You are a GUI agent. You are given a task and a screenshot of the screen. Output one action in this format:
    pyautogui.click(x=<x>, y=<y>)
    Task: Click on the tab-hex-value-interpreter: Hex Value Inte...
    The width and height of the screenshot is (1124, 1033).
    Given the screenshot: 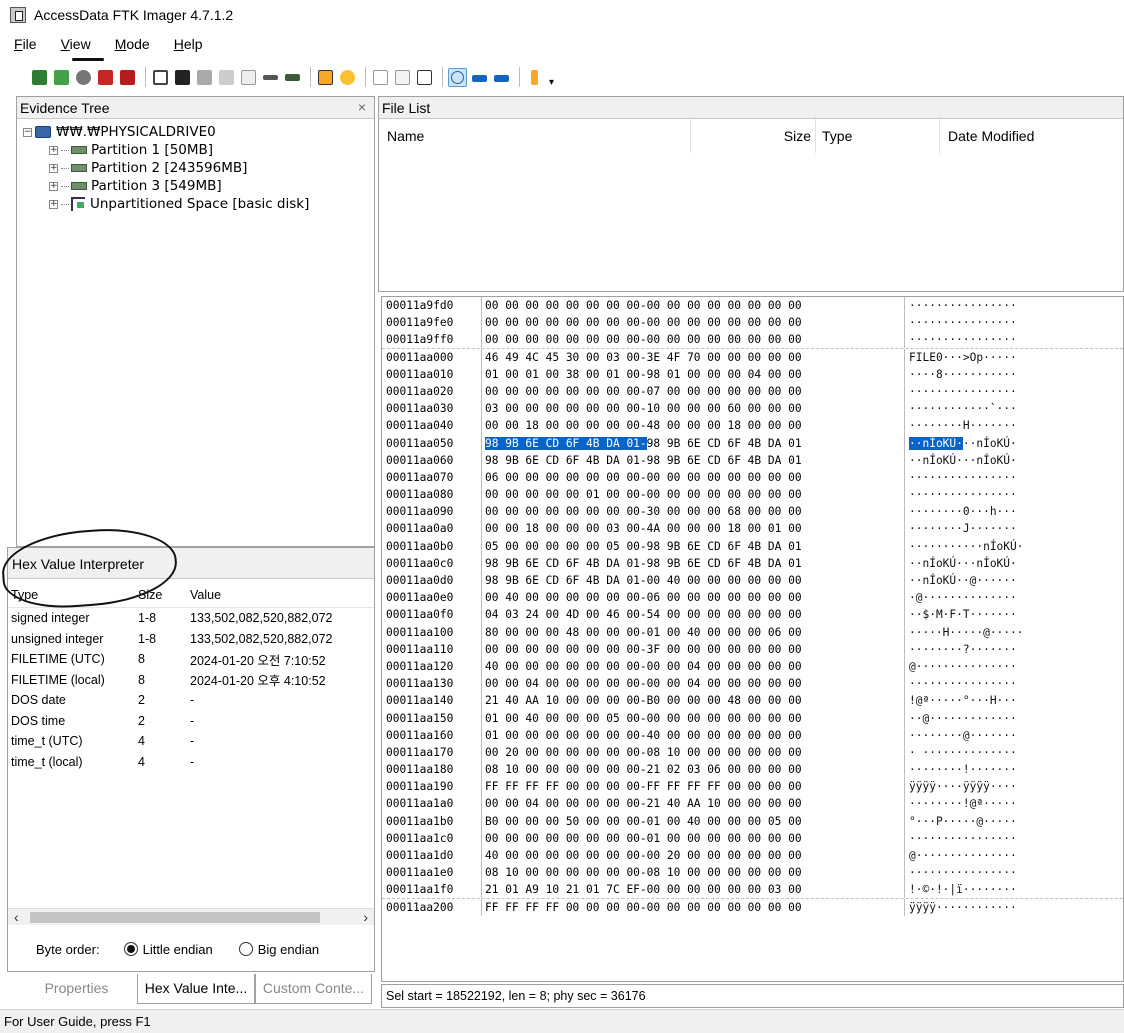 What is the action you would take?
    pyautogui.click(x=196, y=989)
    